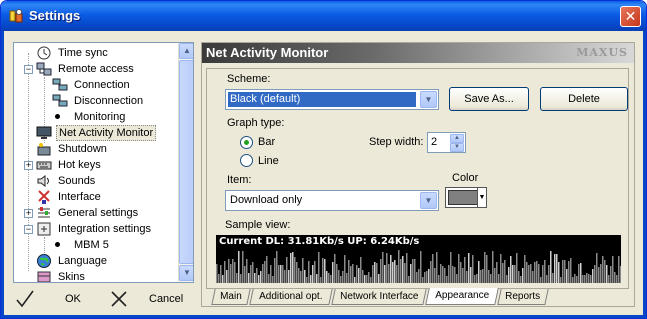 Image resolution: width=647 pixels, height=319 pixels. I want to click on expander-general-settings: +, so click(28, 213).